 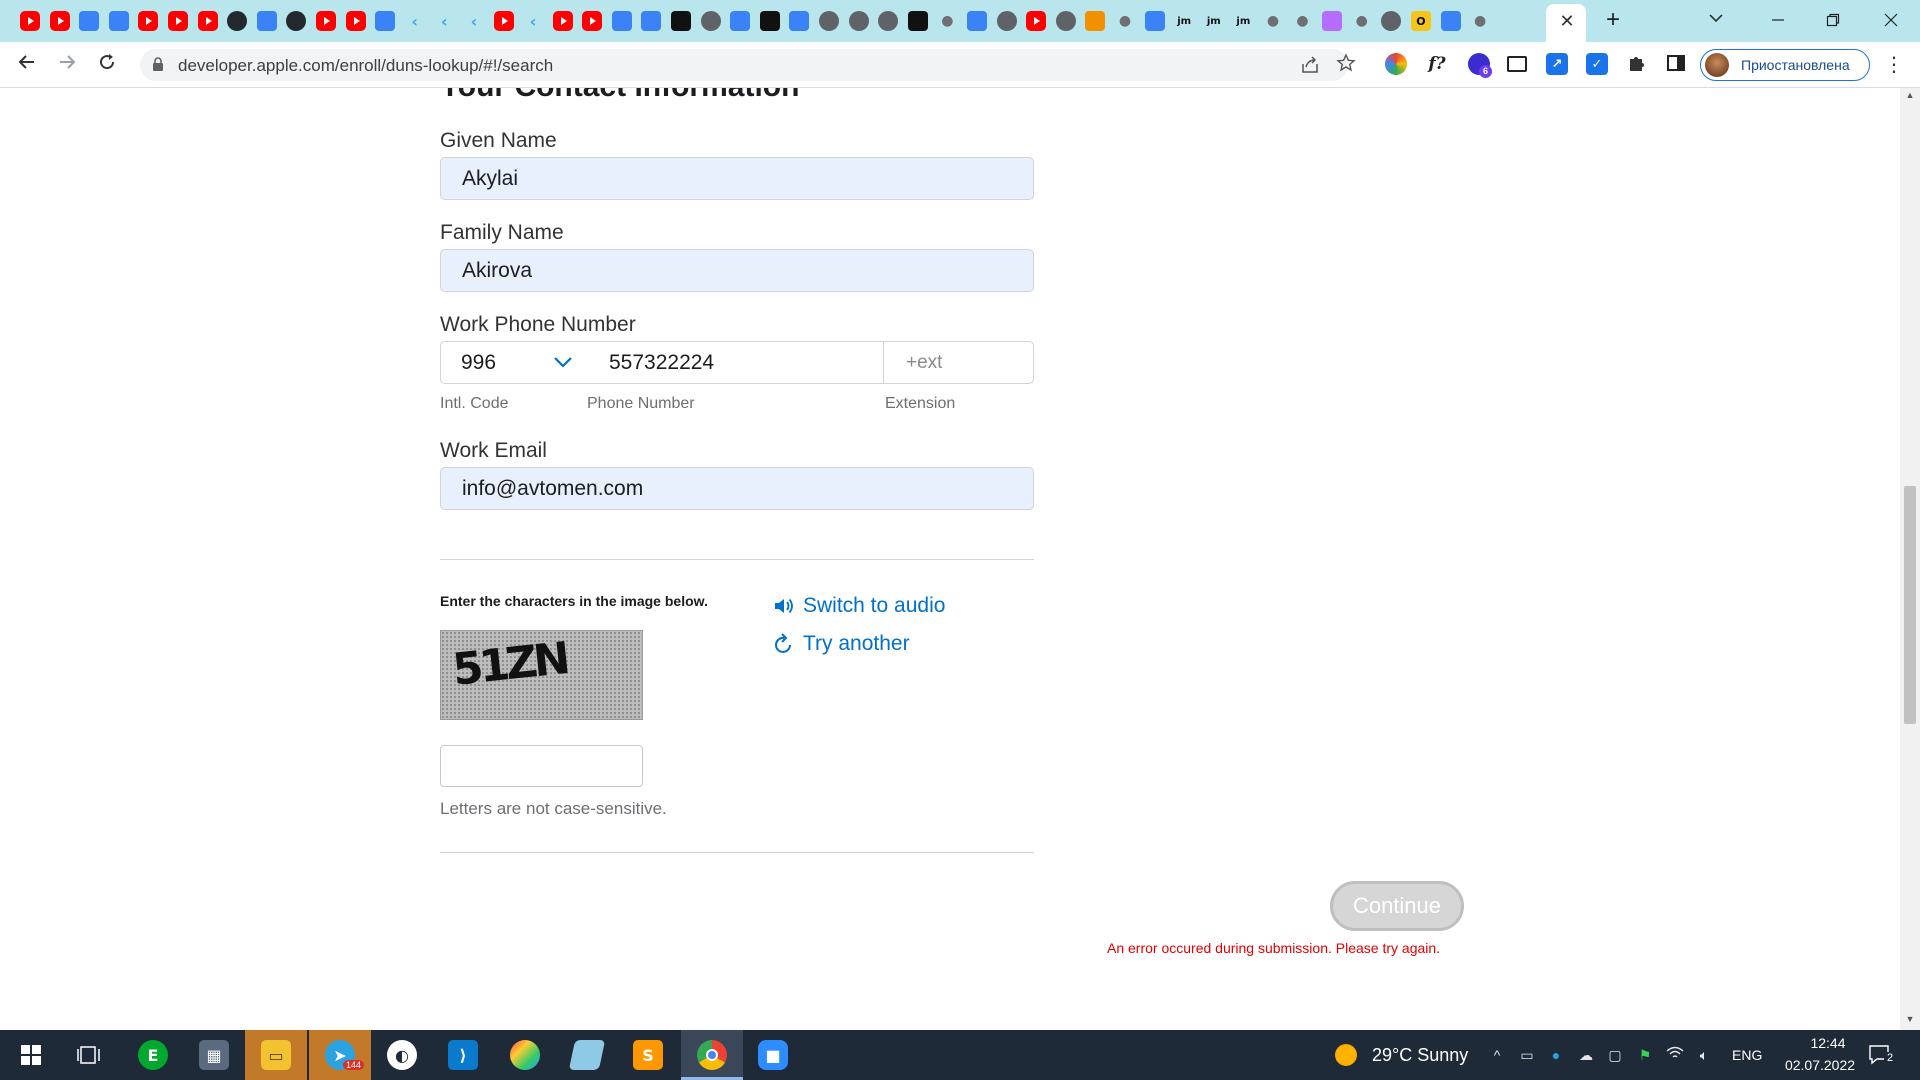 What do you see at coordinates (1567, 21) in the screenshot?
I see `close-tab-icon: ✕` at bounding box center [1567, 21].